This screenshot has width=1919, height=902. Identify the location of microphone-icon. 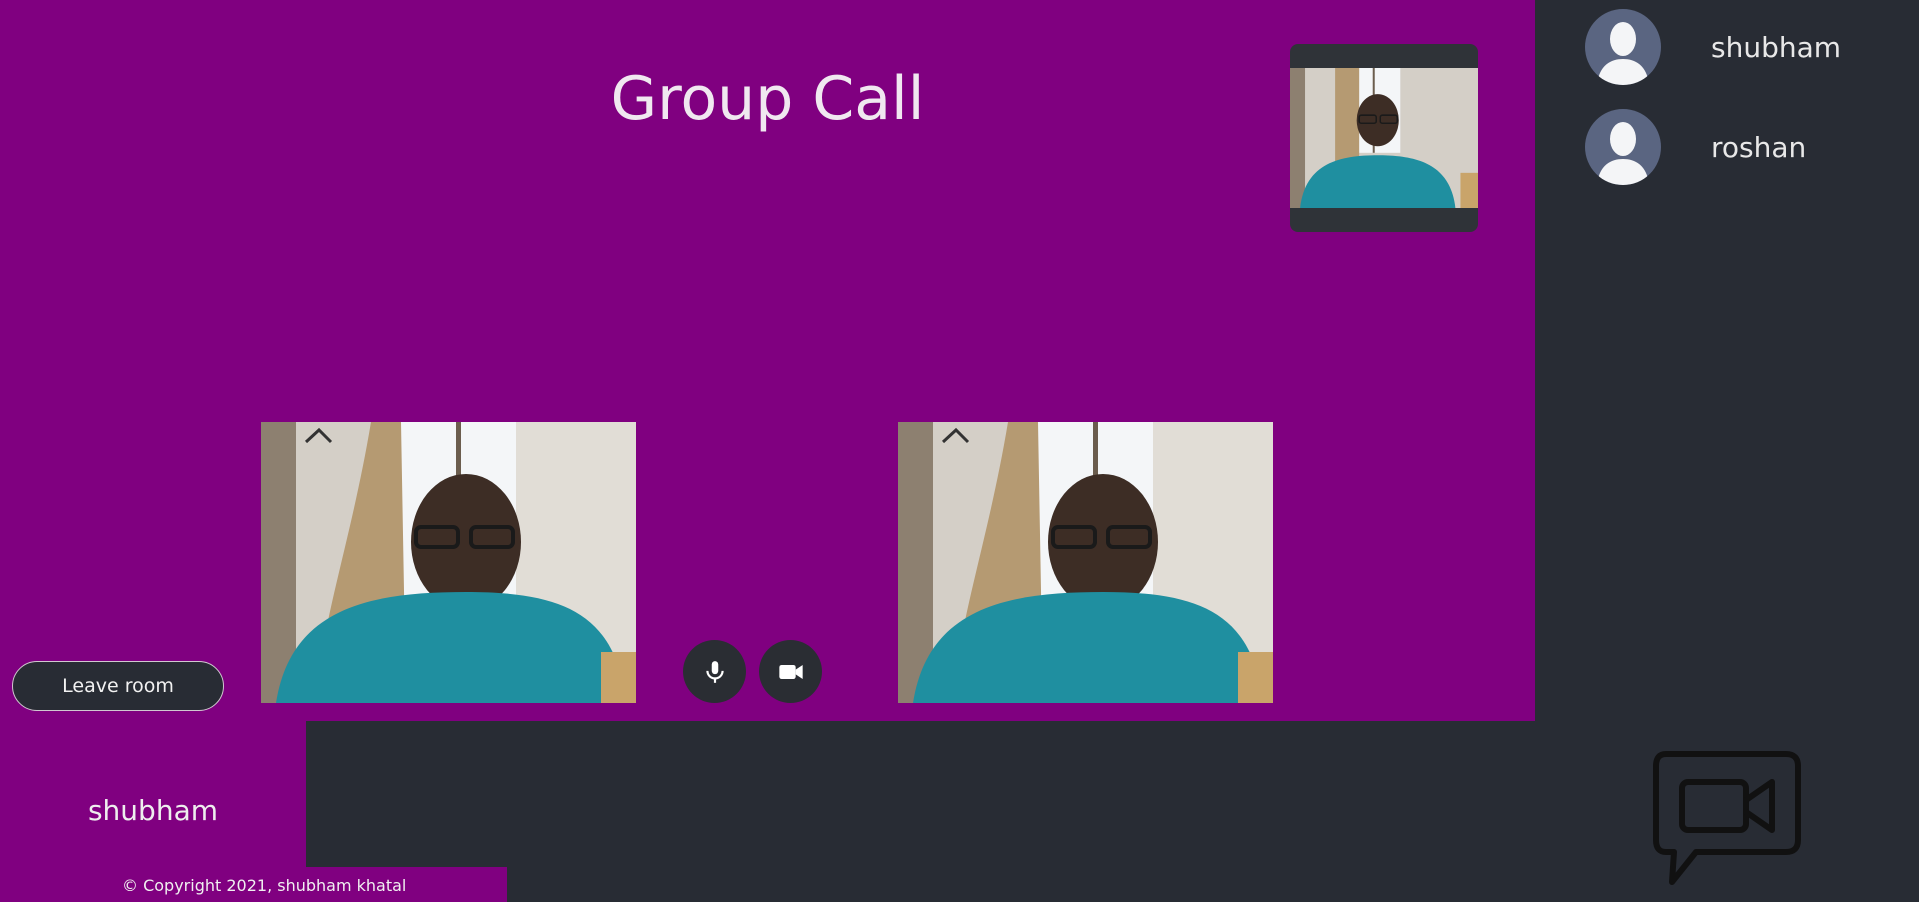
(714, 671).